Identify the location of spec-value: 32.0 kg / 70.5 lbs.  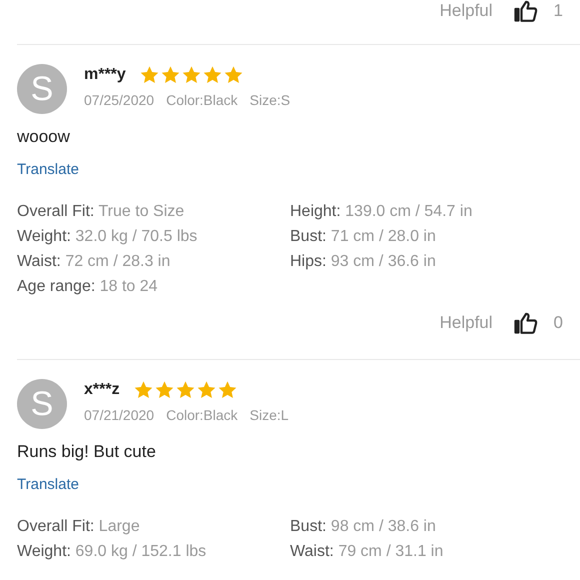
(136, 236).